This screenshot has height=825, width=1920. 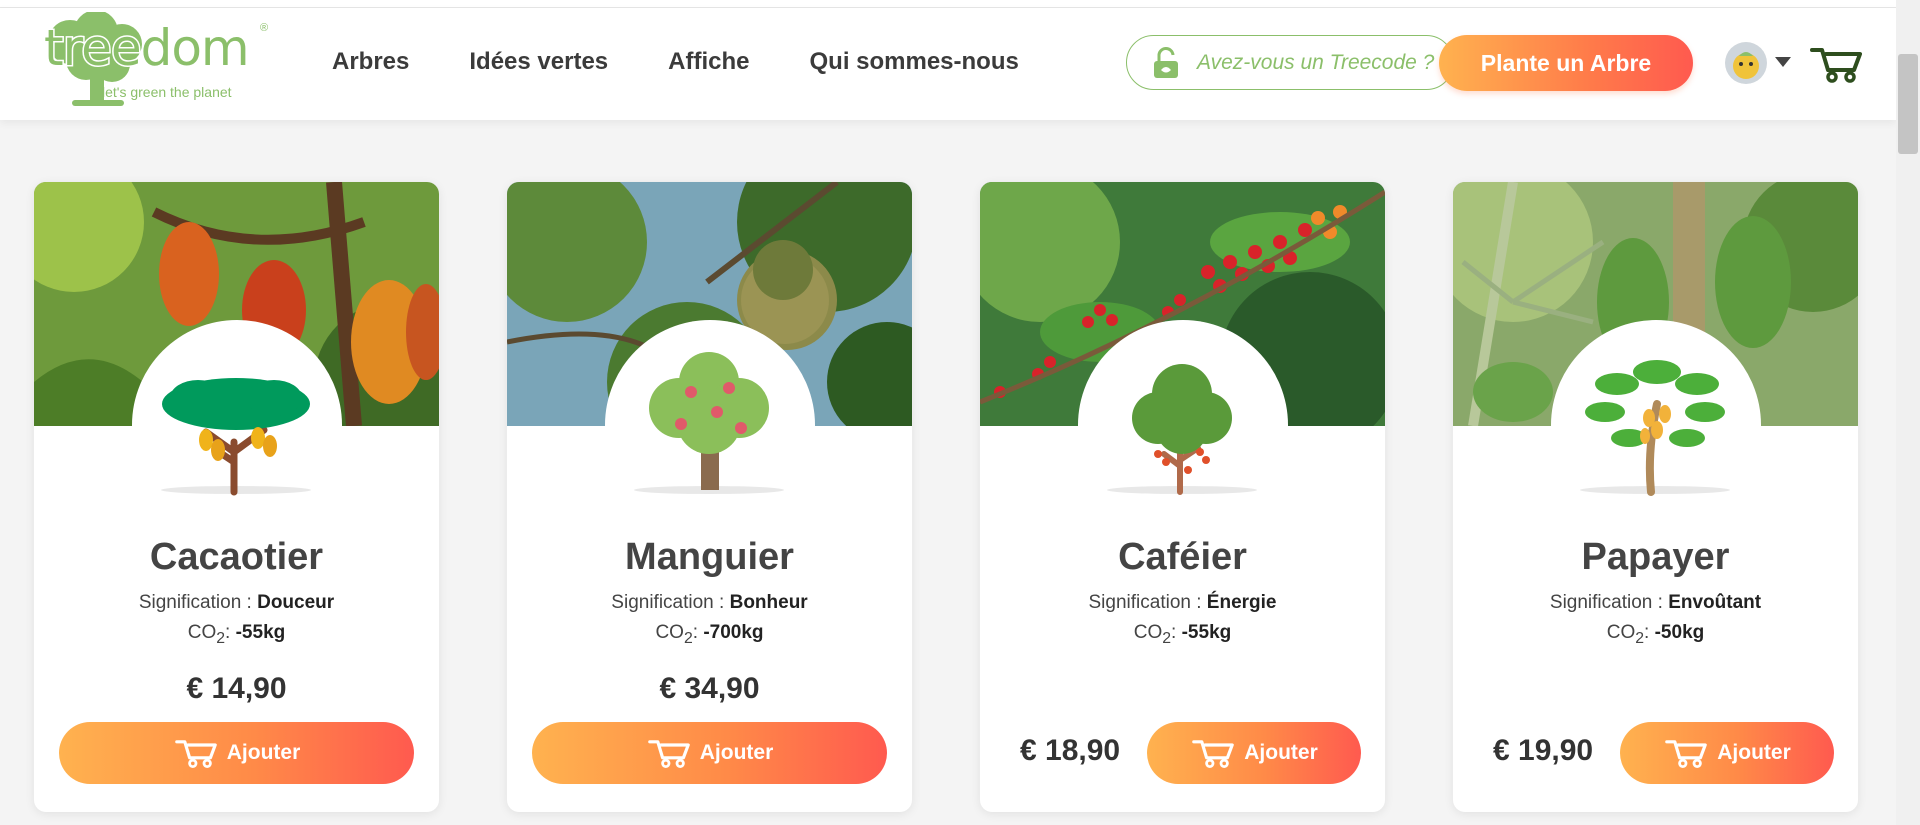 What do you see at coordinates (1543, 750) in the screenshot?
I see `tree-price: € 19,90` at bounding box center [1543, 750].